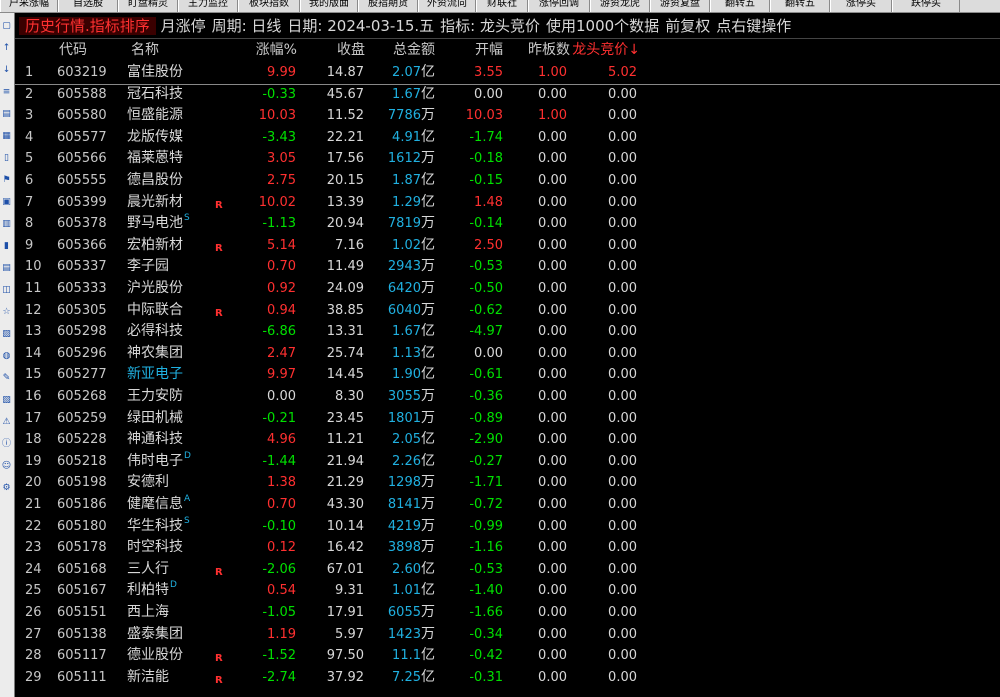 The height and width of the screenshot is (697, 1000). What do you see at coordinates (281, 504) in the screenshot?
I see `change-pct: 0.70` at bounding box center [281, 504].